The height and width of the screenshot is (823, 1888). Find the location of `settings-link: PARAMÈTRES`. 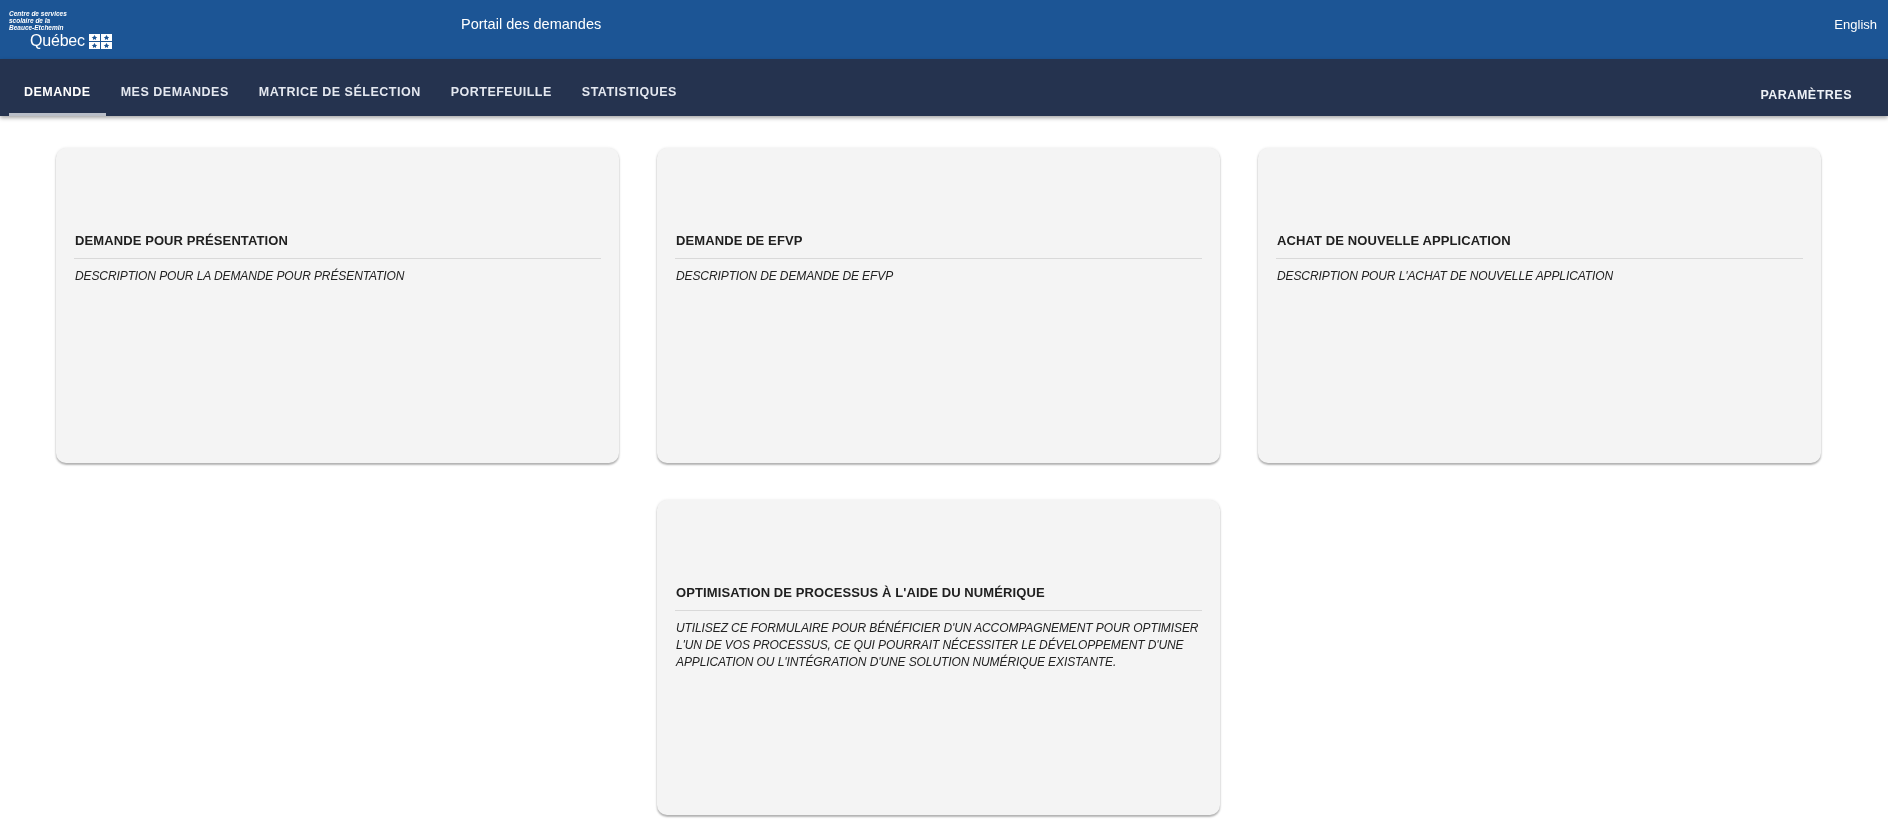

settings-link: PARAMÈTRES is located at coordinates (1806, 92).